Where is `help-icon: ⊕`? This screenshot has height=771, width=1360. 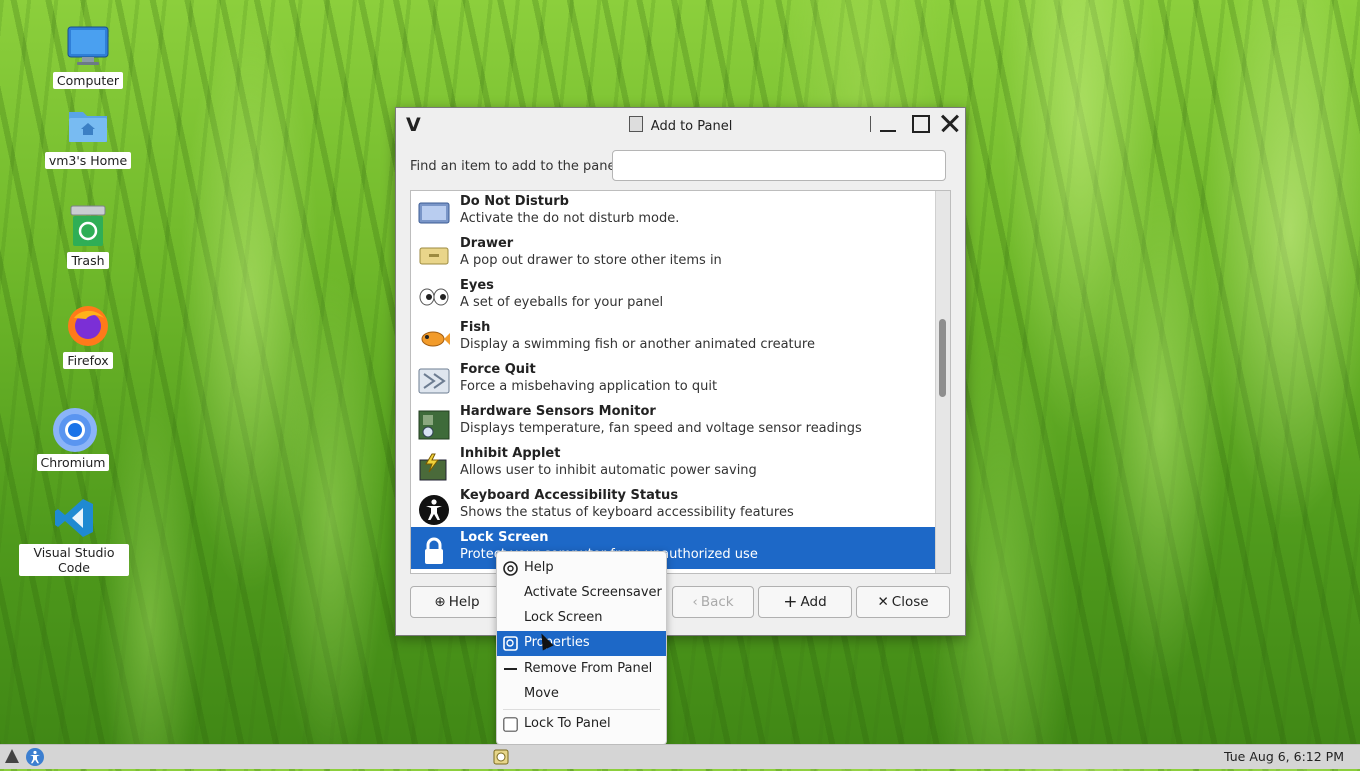 help-icon: ⊕ is located at coordinates (440, 602).